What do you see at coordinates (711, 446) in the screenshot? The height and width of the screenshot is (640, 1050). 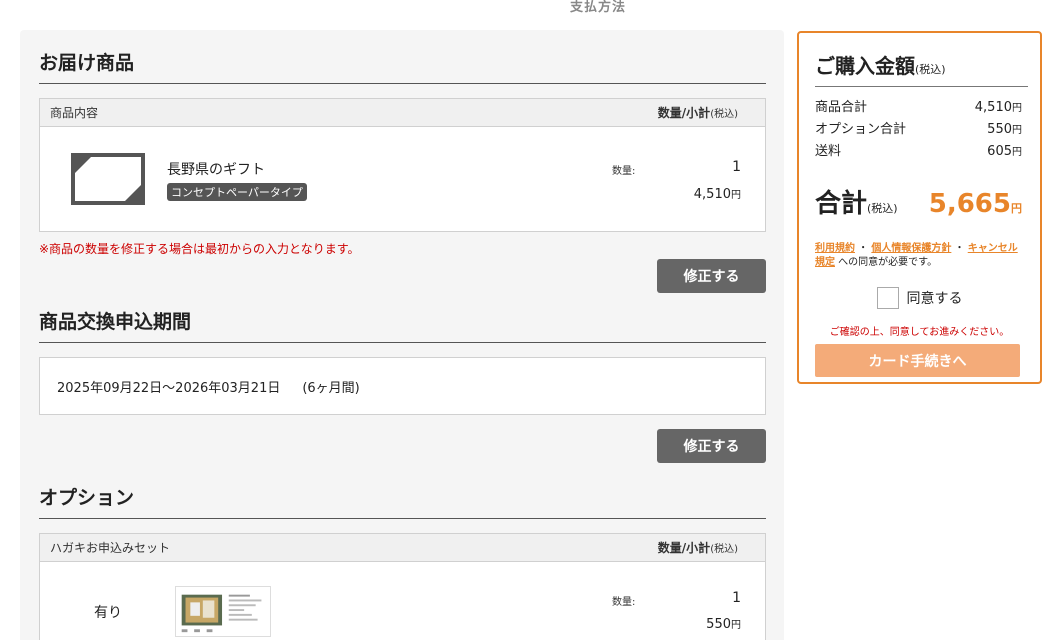 I see `edit-period-button: 修正する` at bounding box center [711, 446].